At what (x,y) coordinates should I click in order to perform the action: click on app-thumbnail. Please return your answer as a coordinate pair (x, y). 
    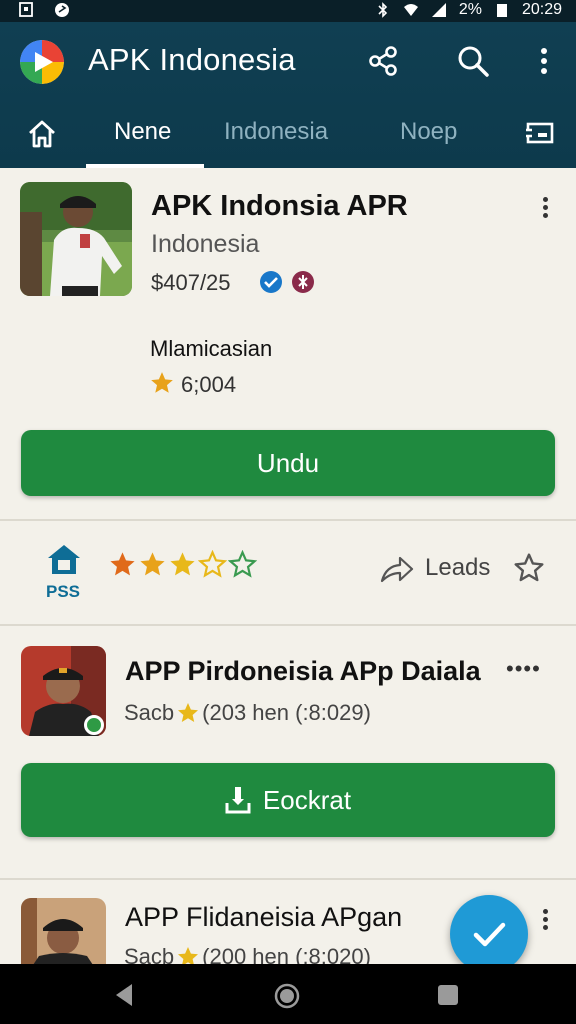
    Looking at the image, I should click on (63, 931).